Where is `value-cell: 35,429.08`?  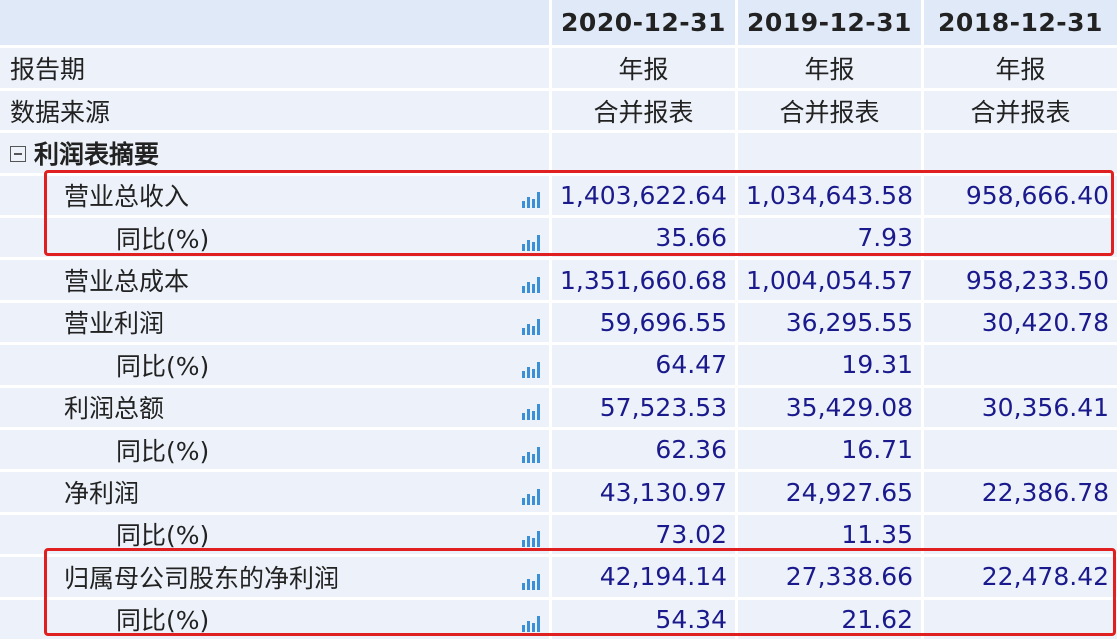 value-cell: 35,429.08 is located at coordinates (831, 408).